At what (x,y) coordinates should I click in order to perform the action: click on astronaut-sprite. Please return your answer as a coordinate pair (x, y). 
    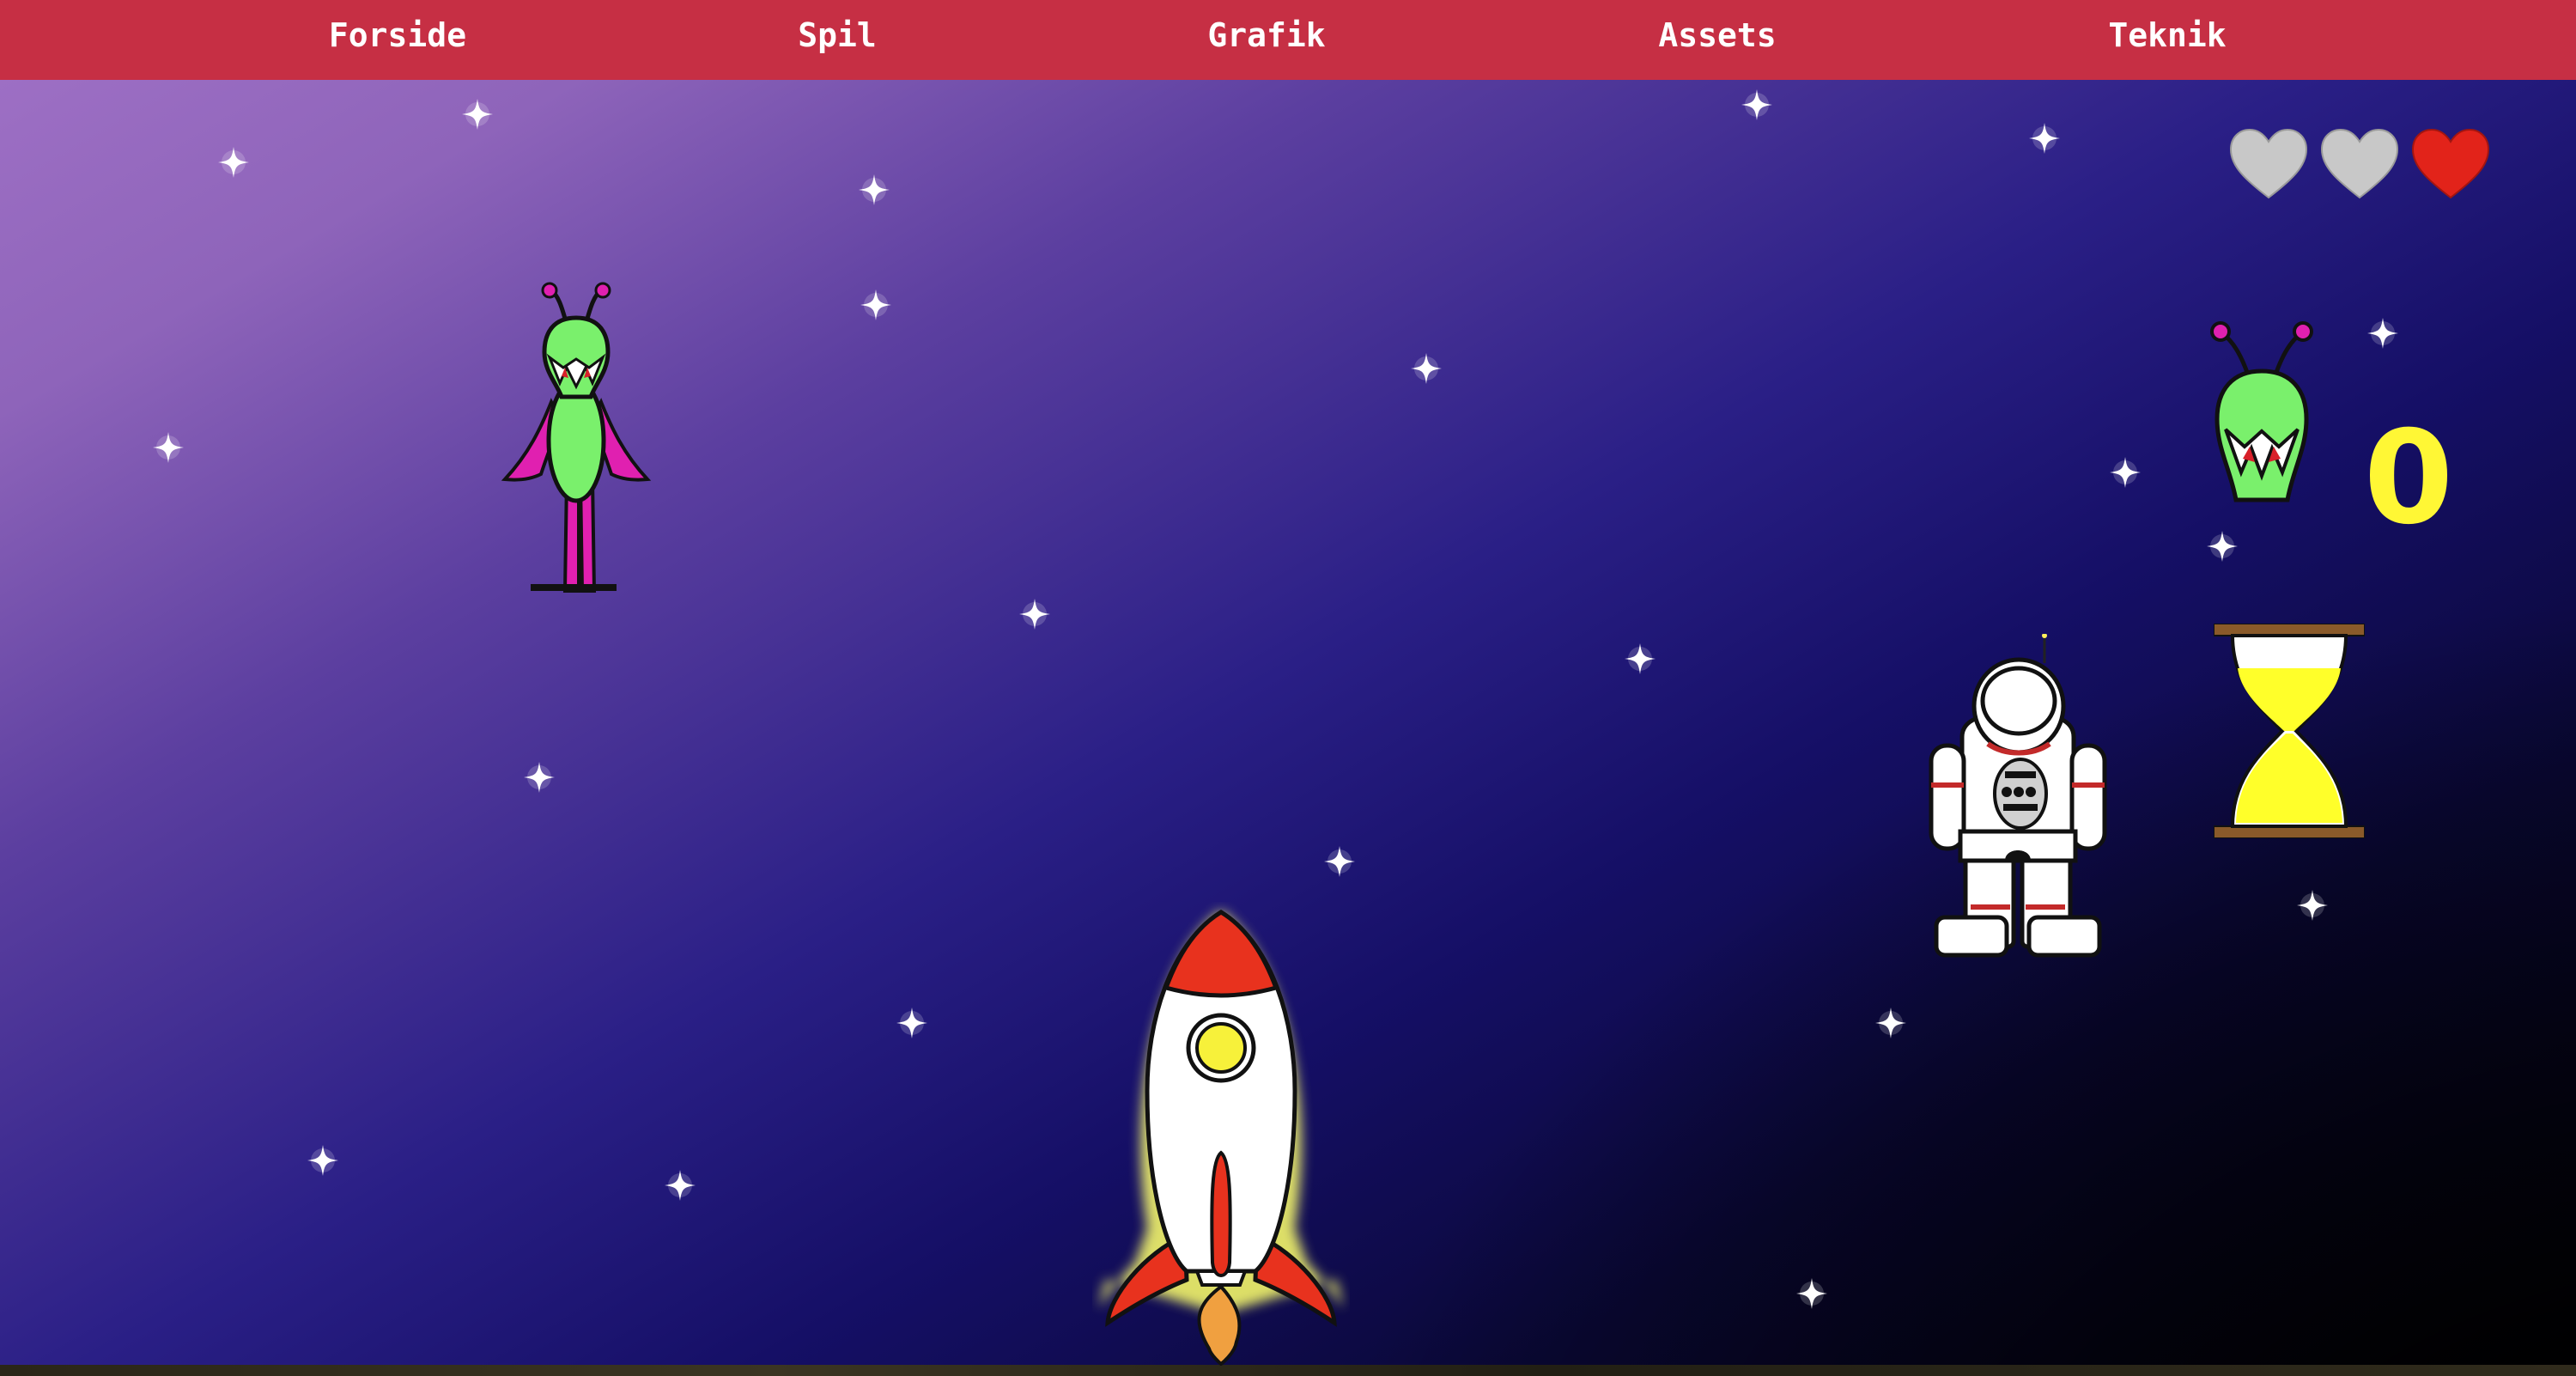
    Looking at the image, I should click on (2018, 796).